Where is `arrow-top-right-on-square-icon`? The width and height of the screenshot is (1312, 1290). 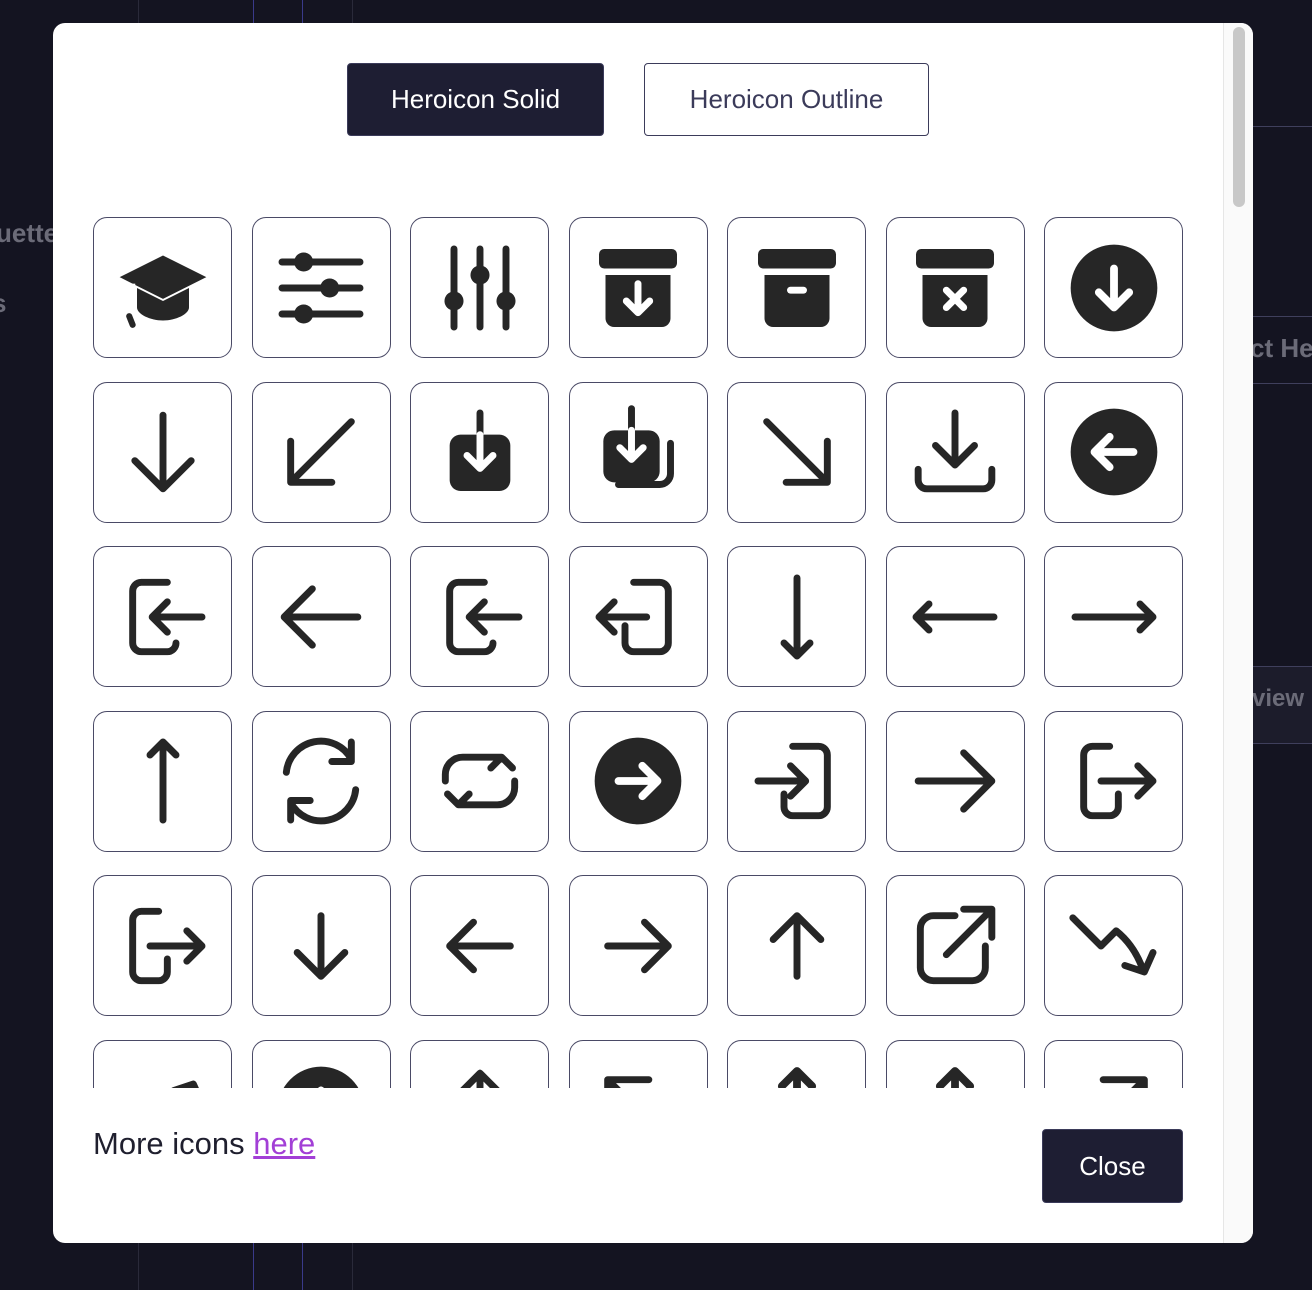
arrow-top-right-on-square-icon is located at coordinates (956, 944).